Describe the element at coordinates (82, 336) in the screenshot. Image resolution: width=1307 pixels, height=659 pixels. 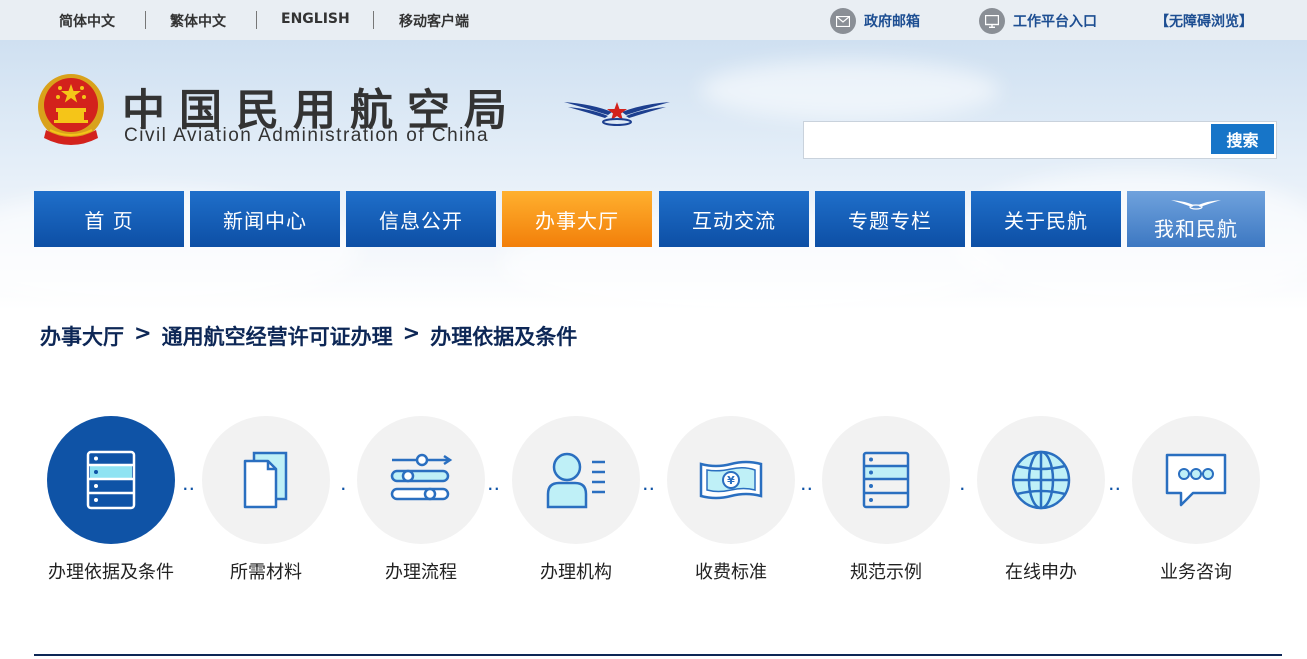
I see `breadcrumb-service-hall: 办事大厅` at that location.